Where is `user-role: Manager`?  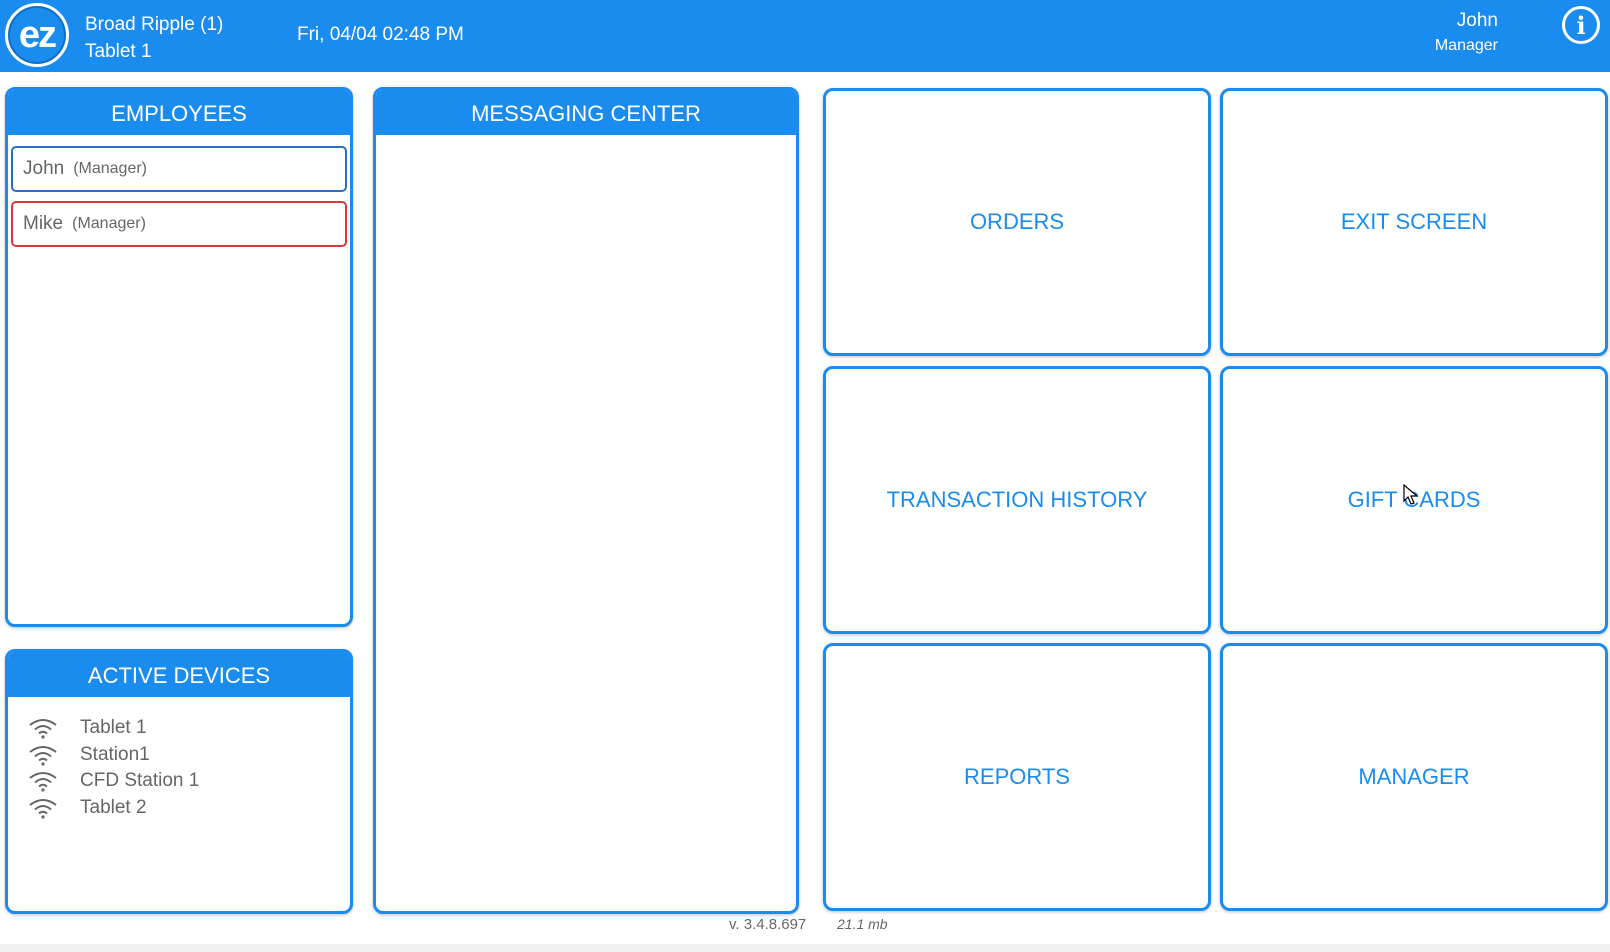
user-role: Manager is located at coordinates (1466, 45).